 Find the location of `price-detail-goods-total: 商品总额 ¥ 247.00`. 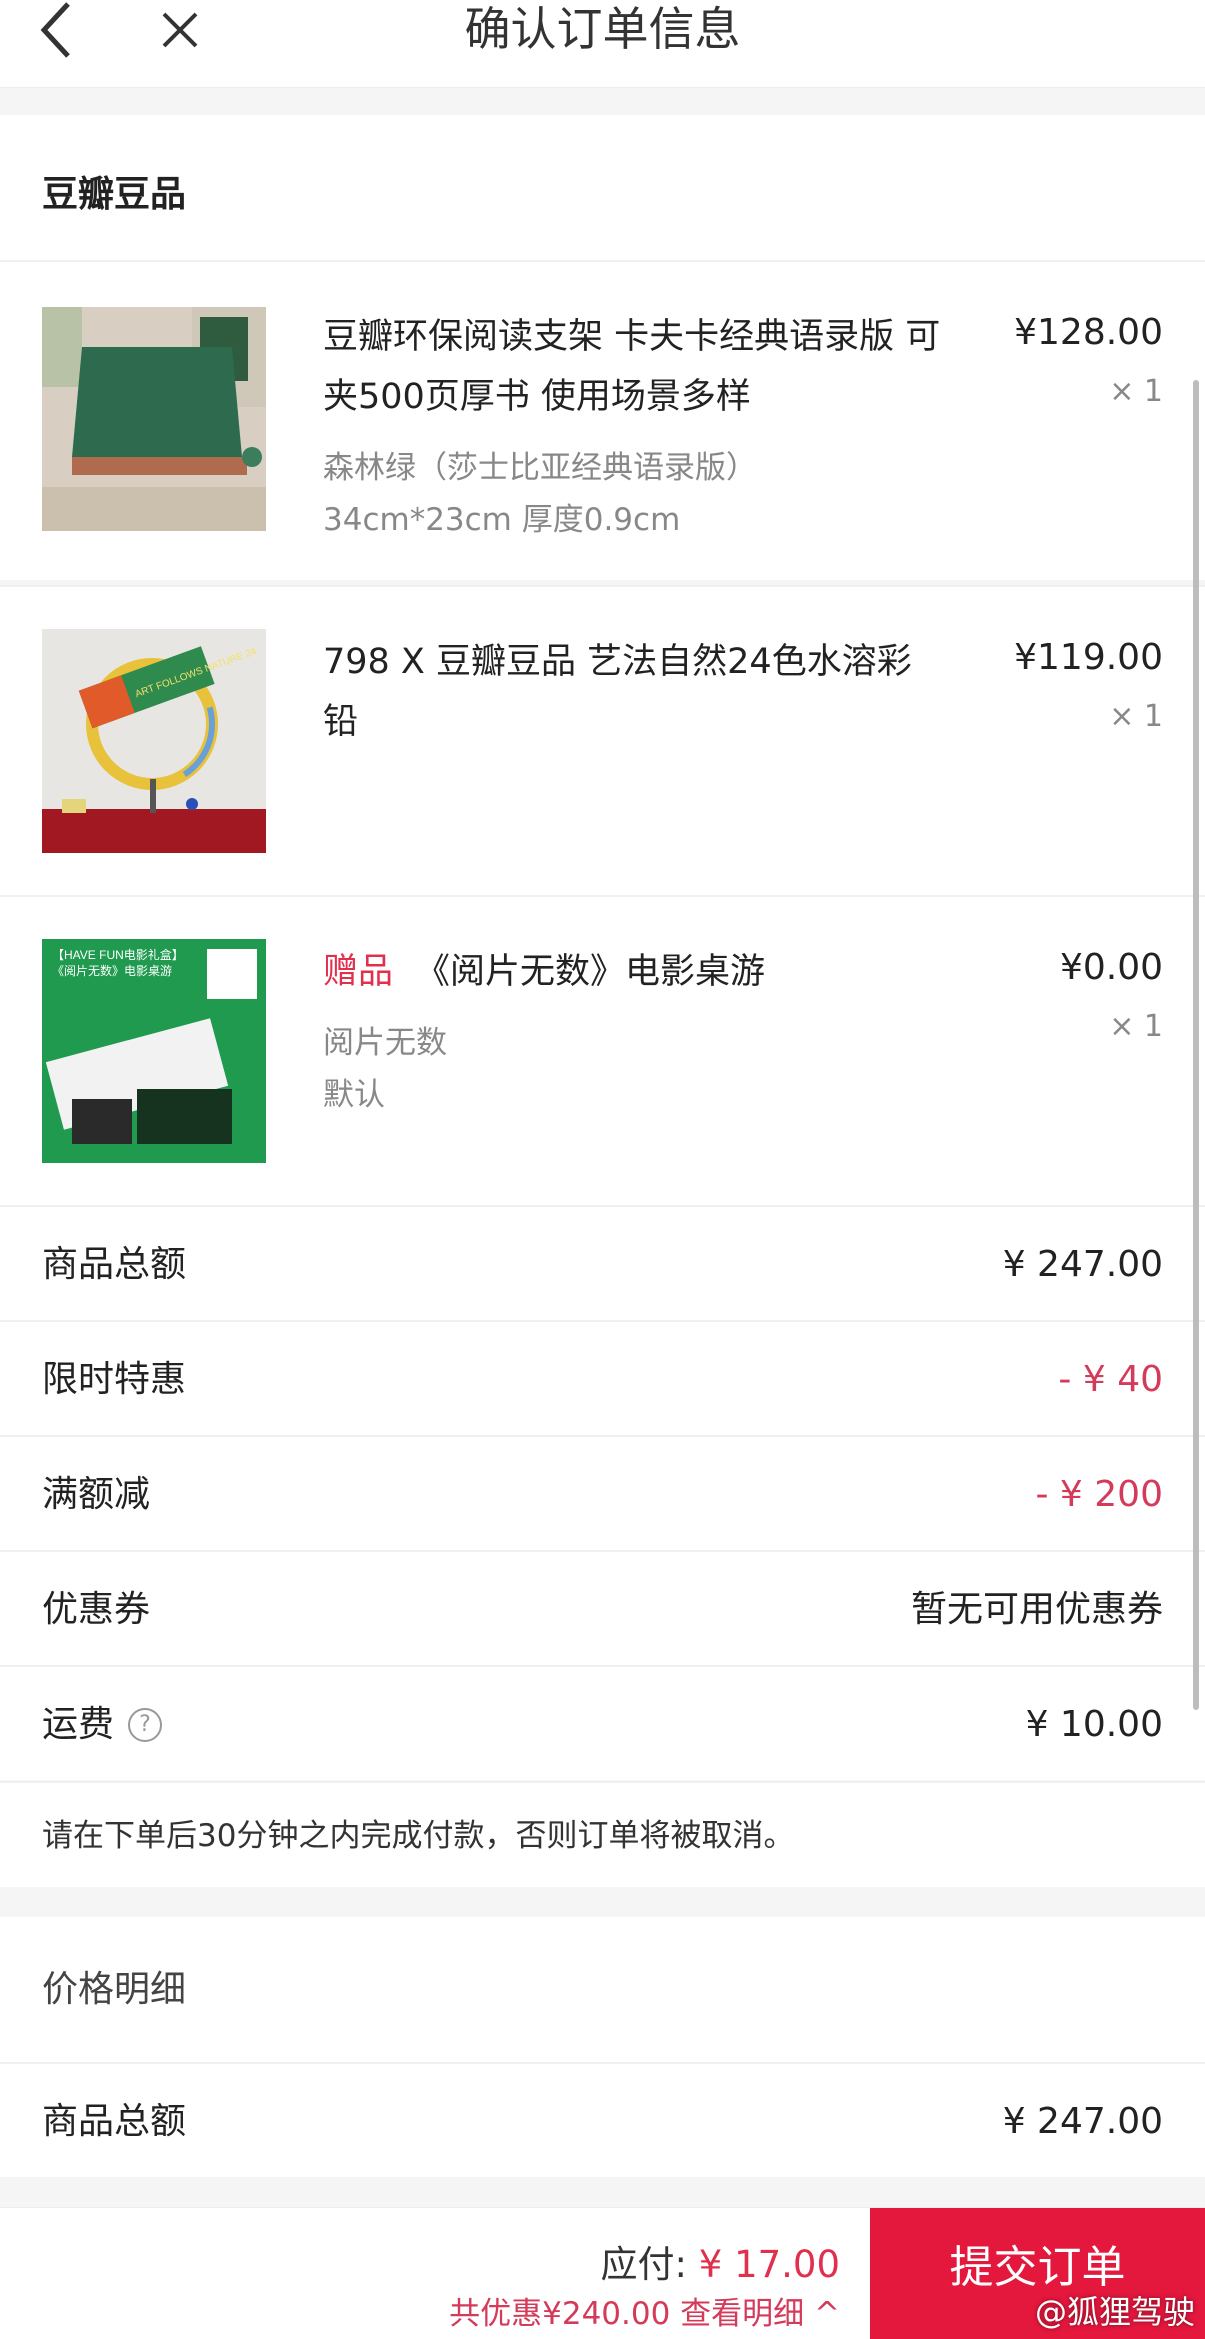

price-detail-goods-total: 商品总额 ¥ 247.00 is located at coordinates (602, 2119).